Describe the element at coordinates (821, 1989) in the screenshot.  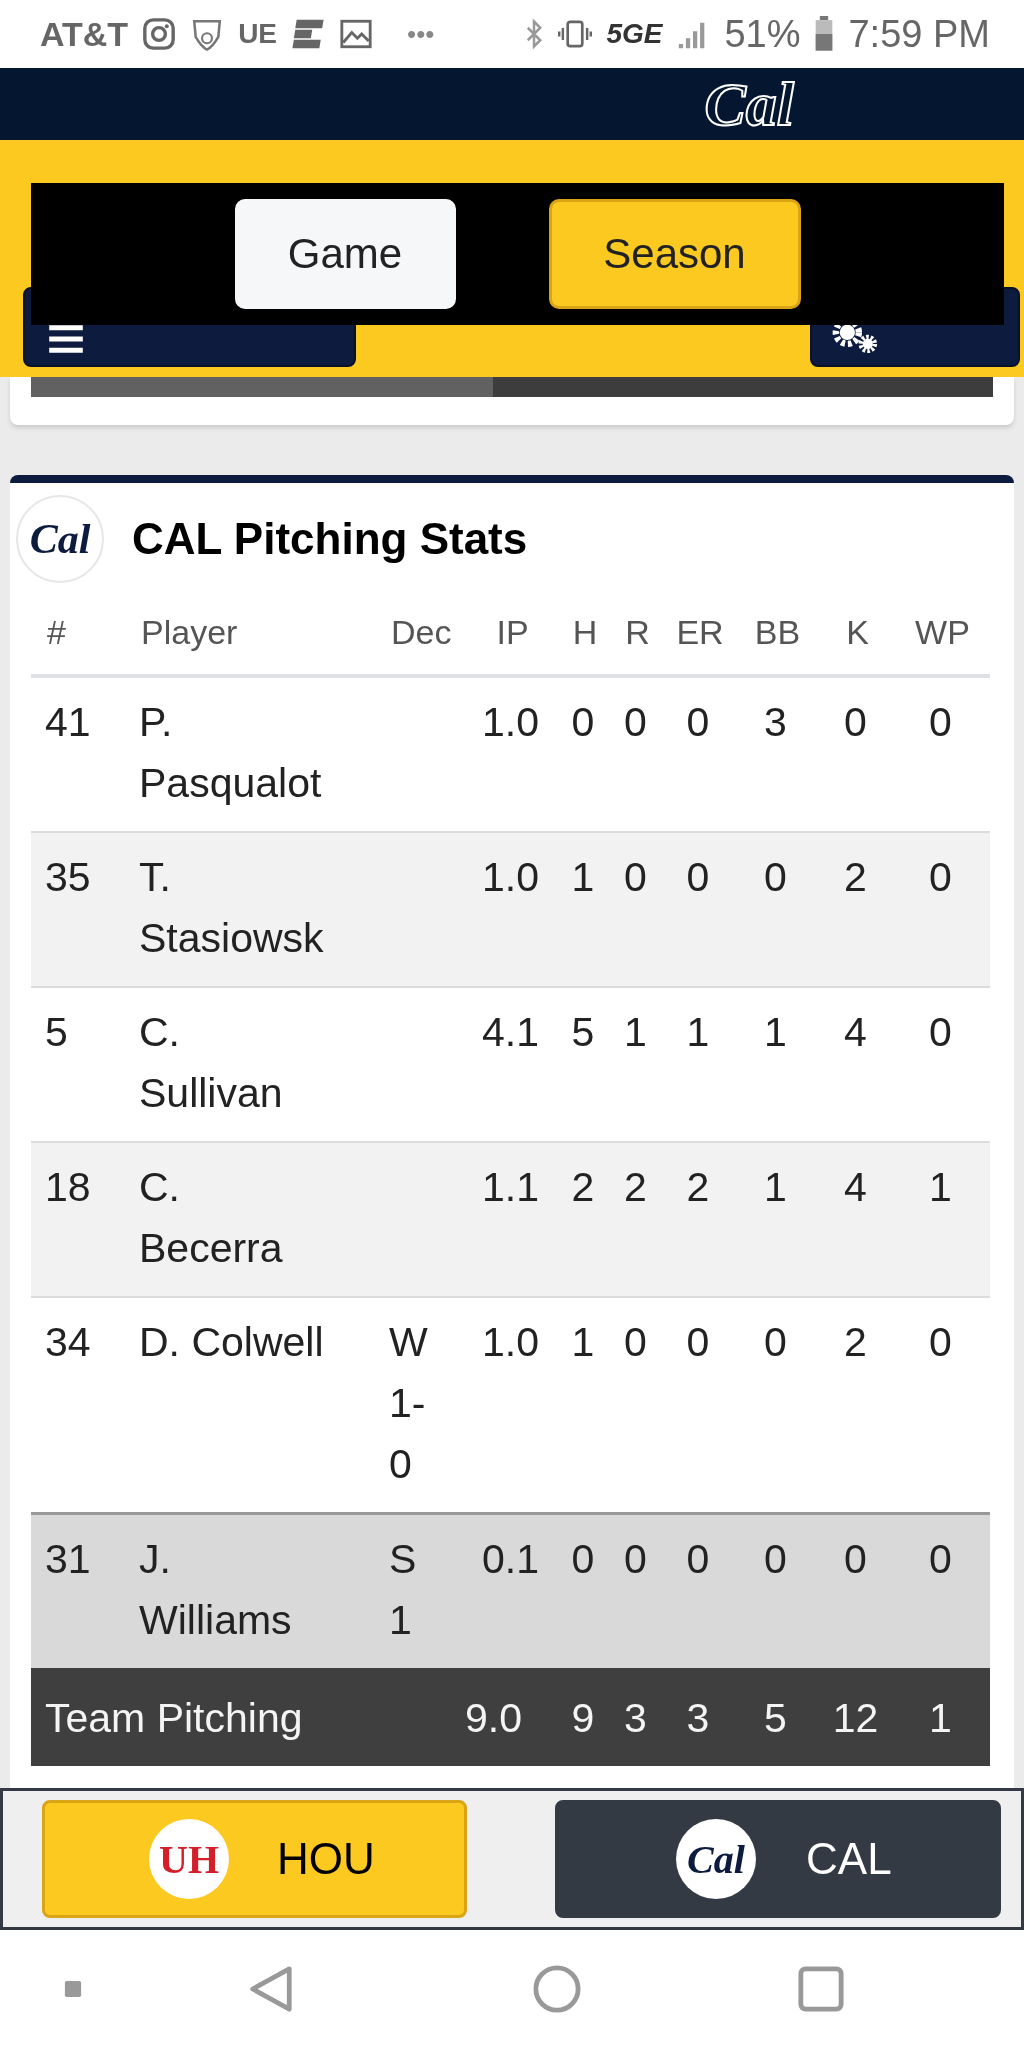
I see `recents-icon` at that location.